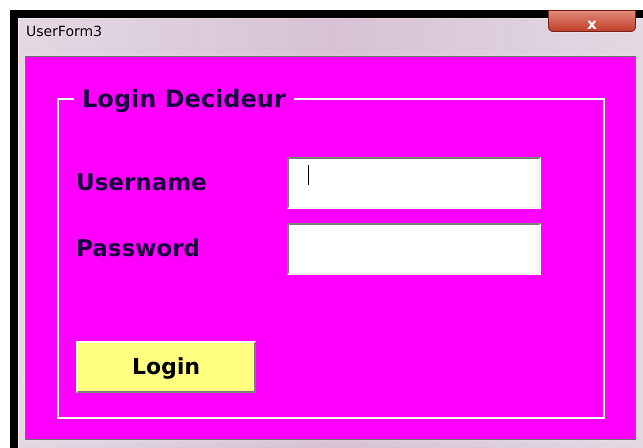  Describe the element at coordinates (592, 21) in the screenshot. I see `close-button: x` at that location.